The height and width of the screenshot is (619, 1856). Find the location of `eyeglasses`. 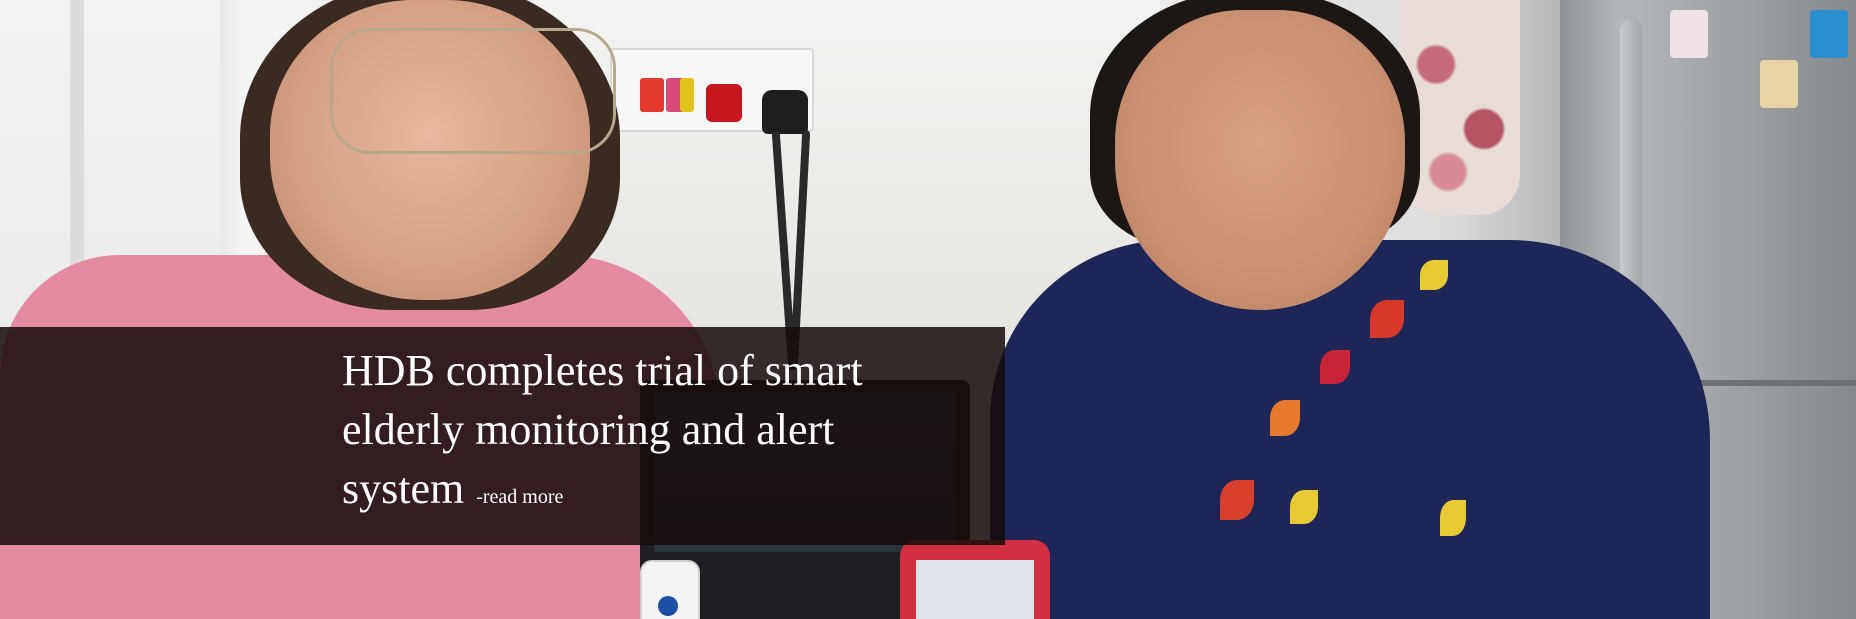

eyeglasses is located at coordinates (473, 91).